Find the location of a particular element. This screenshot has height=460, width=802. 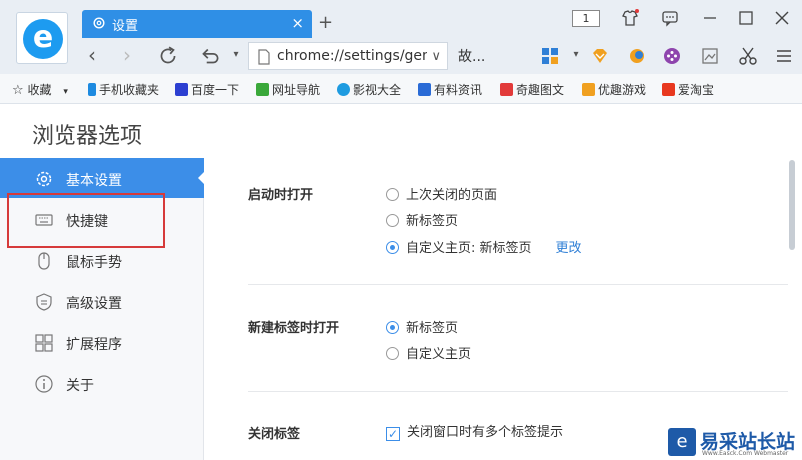

scrollbar is located at coordinates (792, 310).